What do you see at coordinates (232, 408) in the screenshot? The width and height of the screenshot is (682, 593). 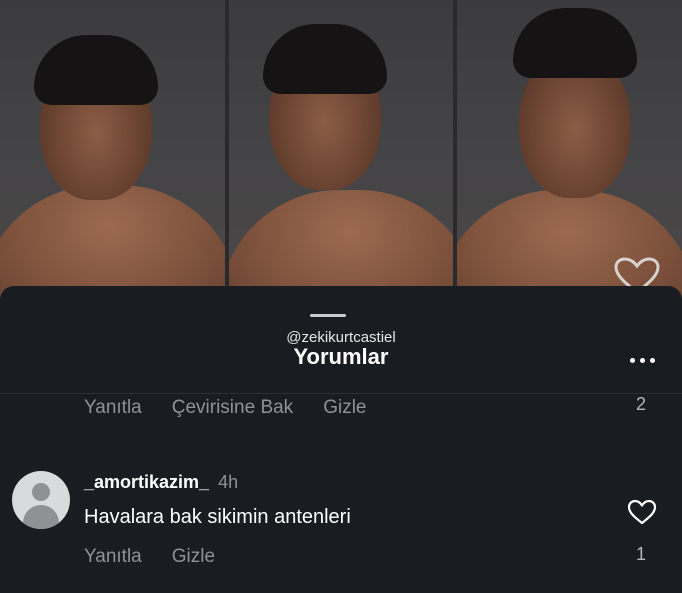 I see `see-translation-button: Çevirisine Bak` at bounding box center [232, 408].